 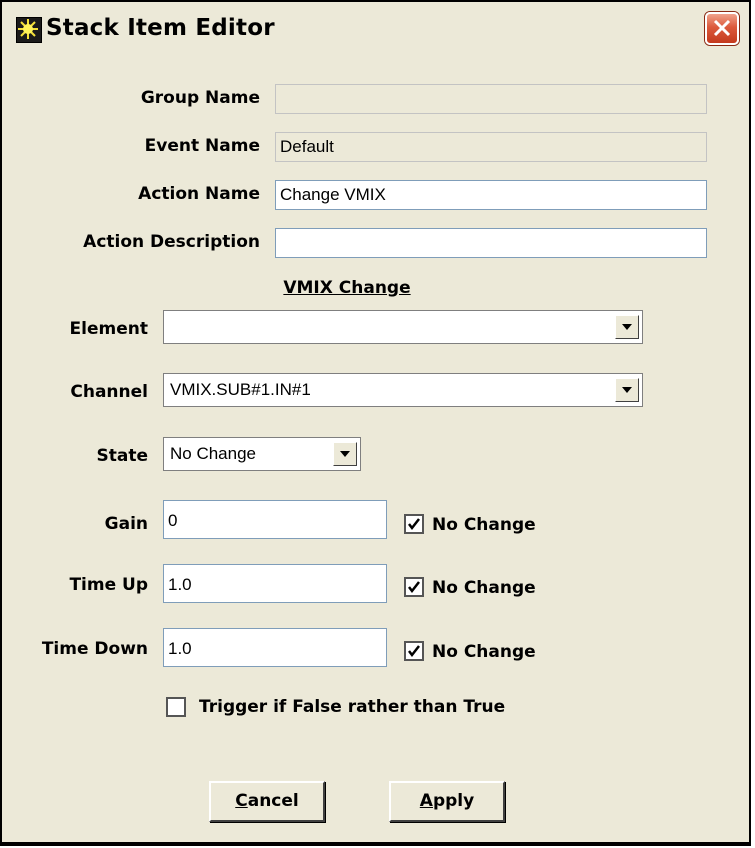 I want to click on time-down-input: 1.0, so click(x=275, y=647).